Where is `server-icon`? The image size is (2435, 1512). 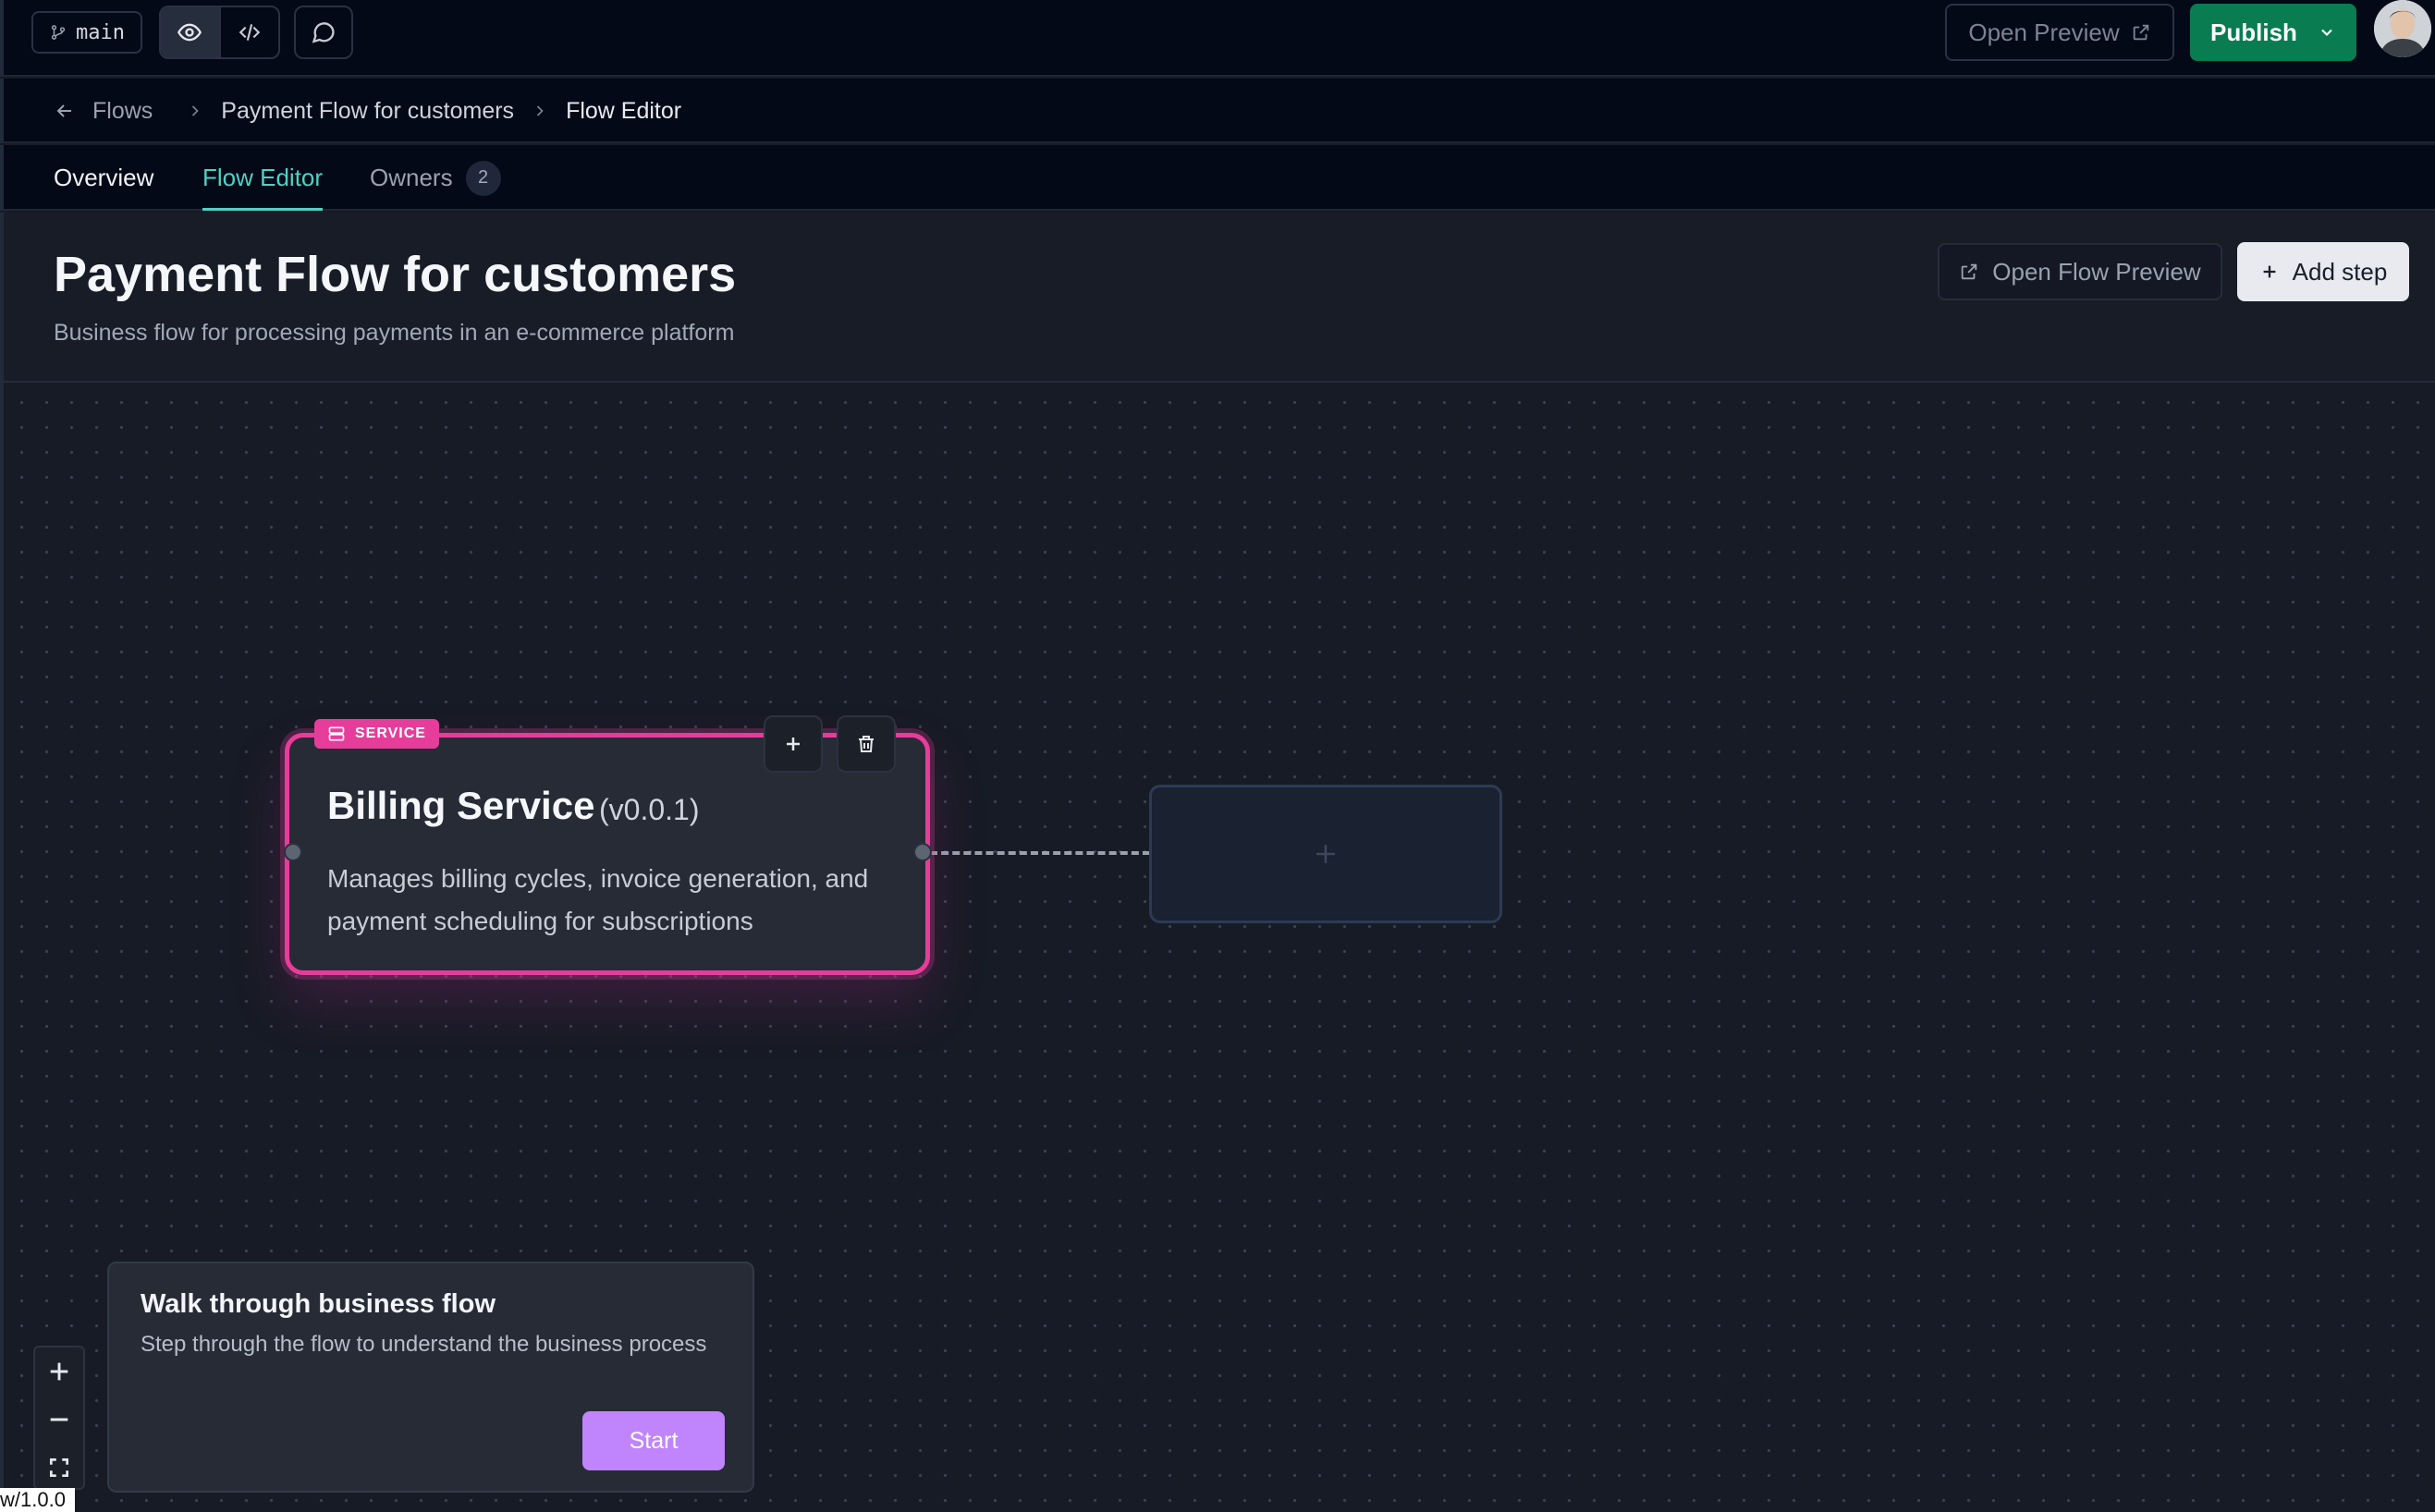 server-icon is located at coordinates (336, 733).